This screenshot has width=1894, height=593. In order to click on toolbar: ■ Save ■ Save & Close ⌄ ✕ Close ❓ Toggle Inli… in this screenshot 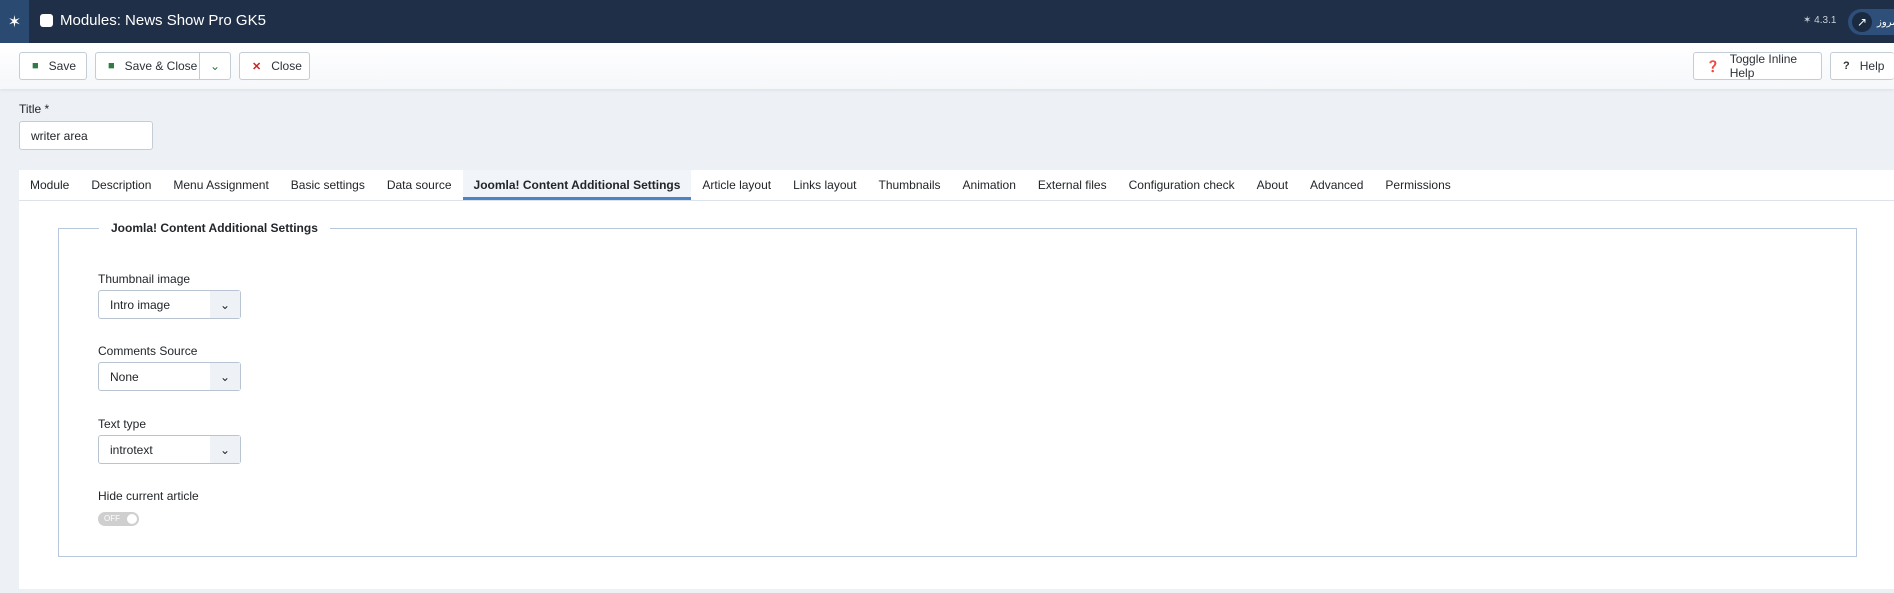, I will do `click(947, 66)`.